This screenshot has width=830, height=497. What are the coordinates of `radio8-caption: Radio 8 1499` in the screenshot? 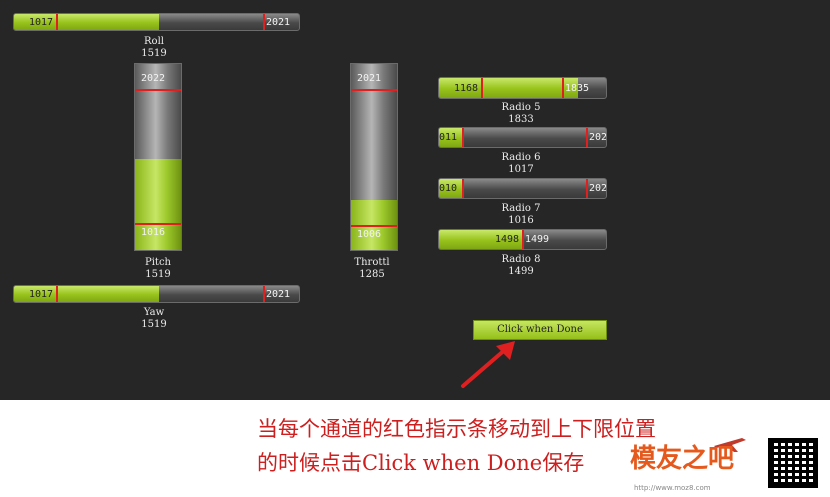 It's located at (521, 266).